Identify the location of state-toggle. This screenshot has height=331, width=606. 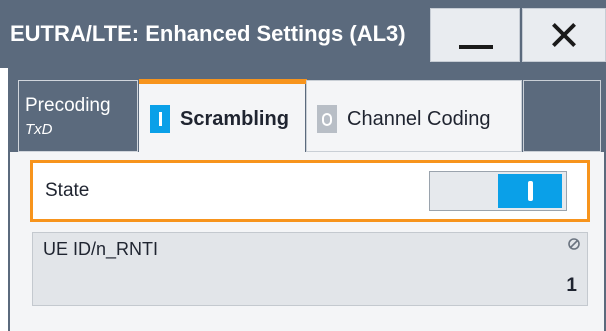
(498, 191).